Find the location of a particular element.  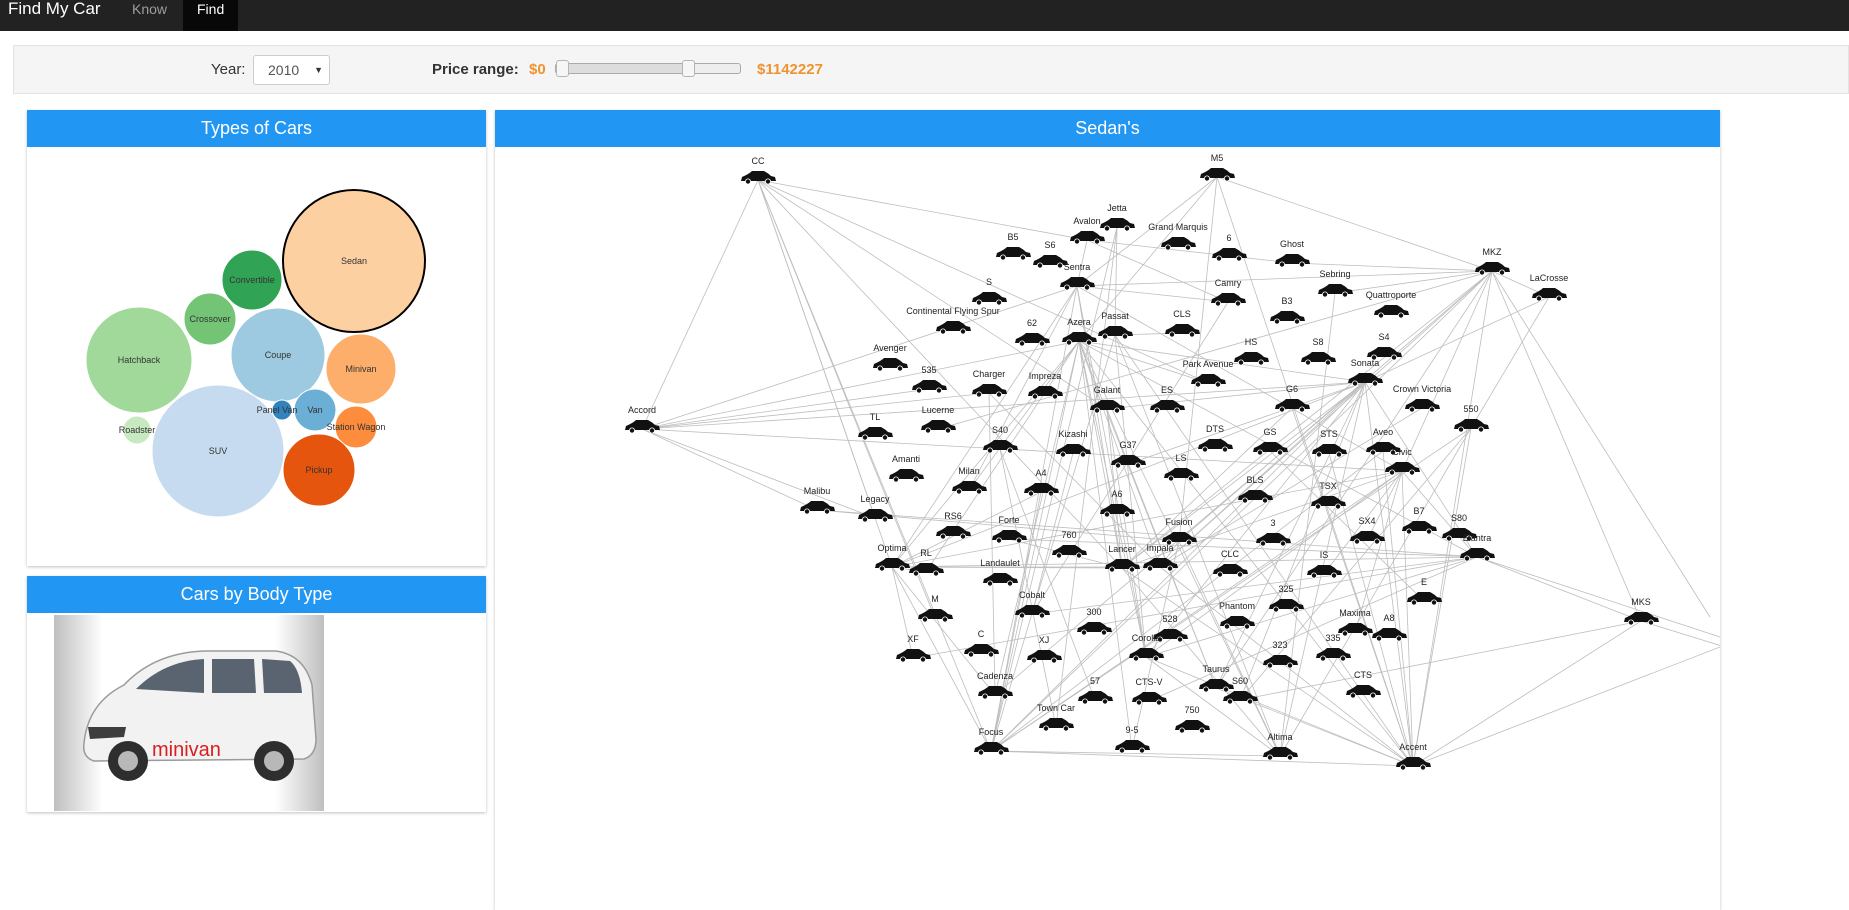

car-node-750: 750 is located at coordinates (1192, 719).